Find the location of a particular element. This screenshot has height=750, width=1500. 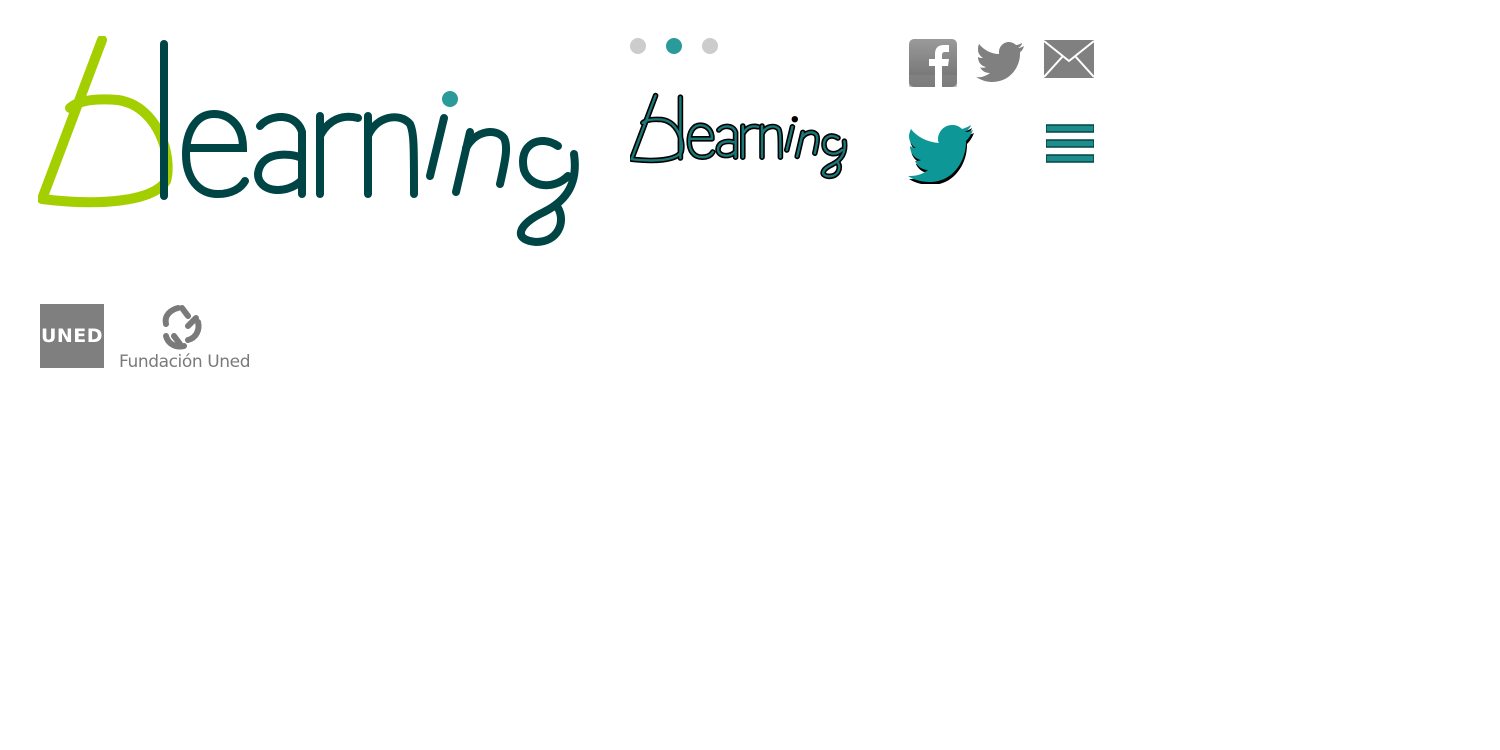

uned-logo: UNED is located at coordinates (72, 336).